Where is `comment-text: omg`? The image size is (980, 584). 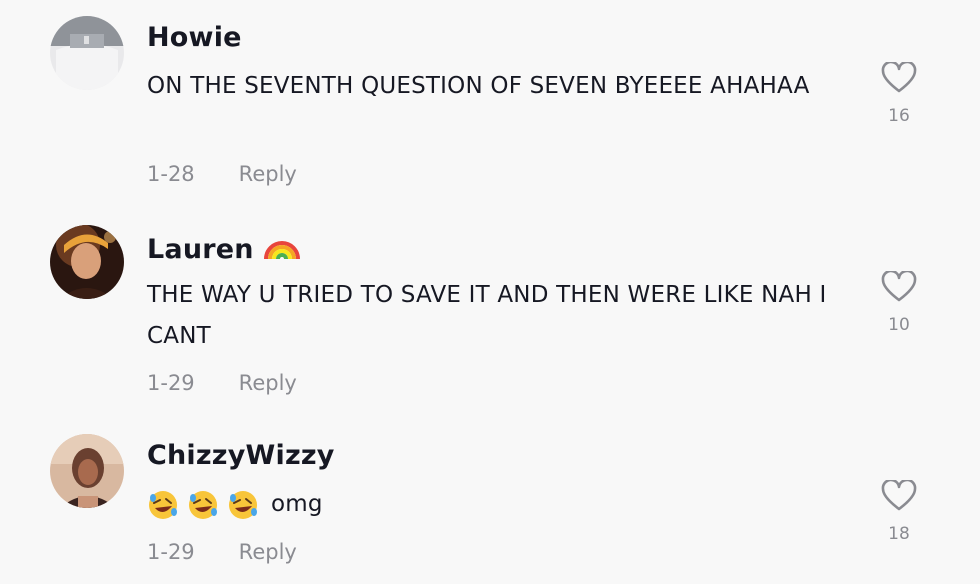 comment-text: omg is located at coordinates (492, 504).